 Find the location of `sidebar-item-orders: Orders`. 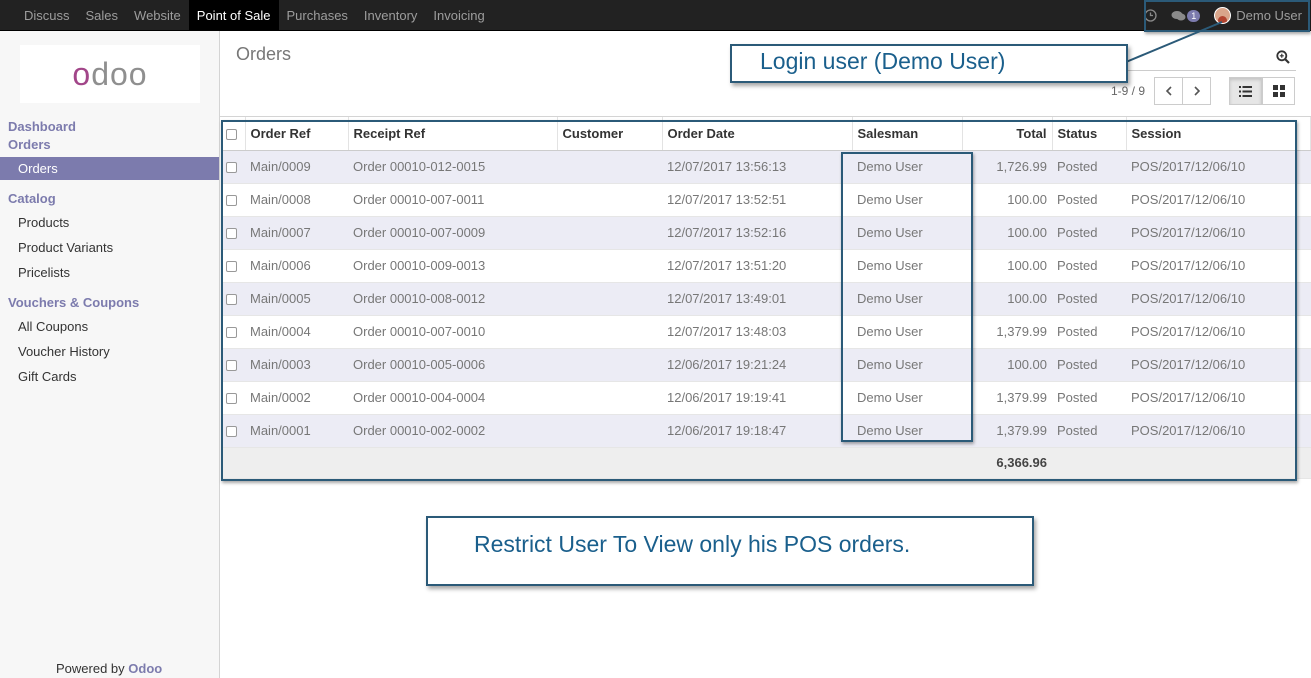

sidebar-item-orders: Orders is located at coordinates (109, 168).